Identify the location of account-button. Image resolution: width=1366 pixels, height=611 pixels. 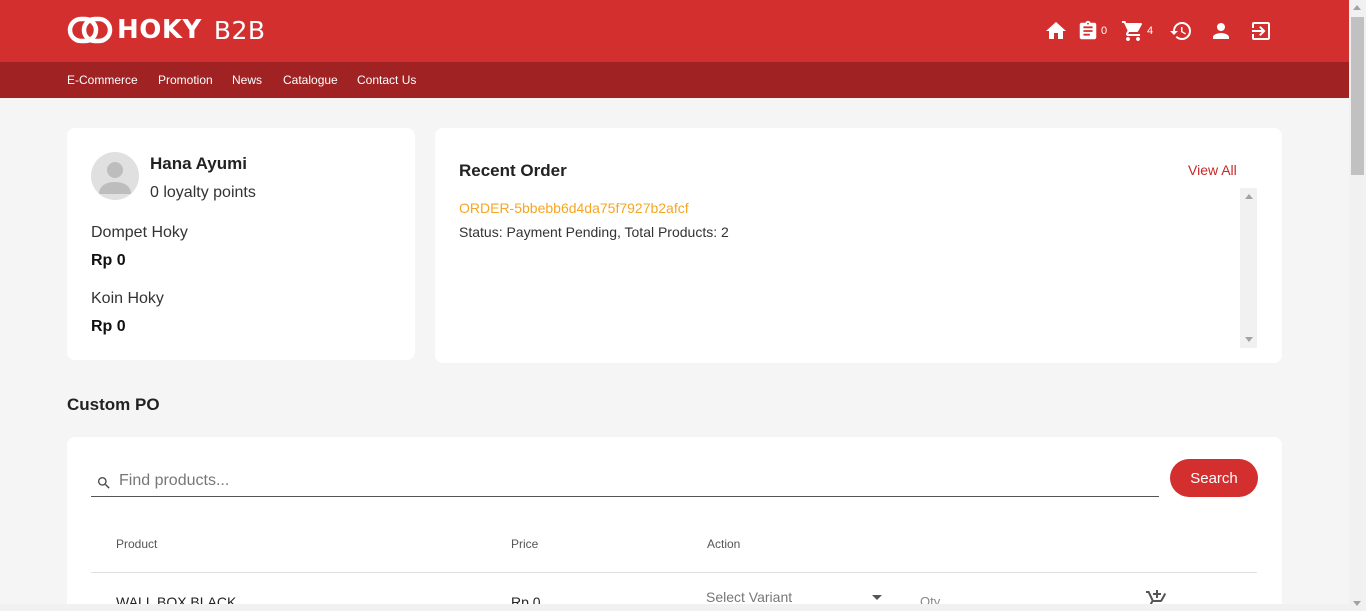
(1221, 31).